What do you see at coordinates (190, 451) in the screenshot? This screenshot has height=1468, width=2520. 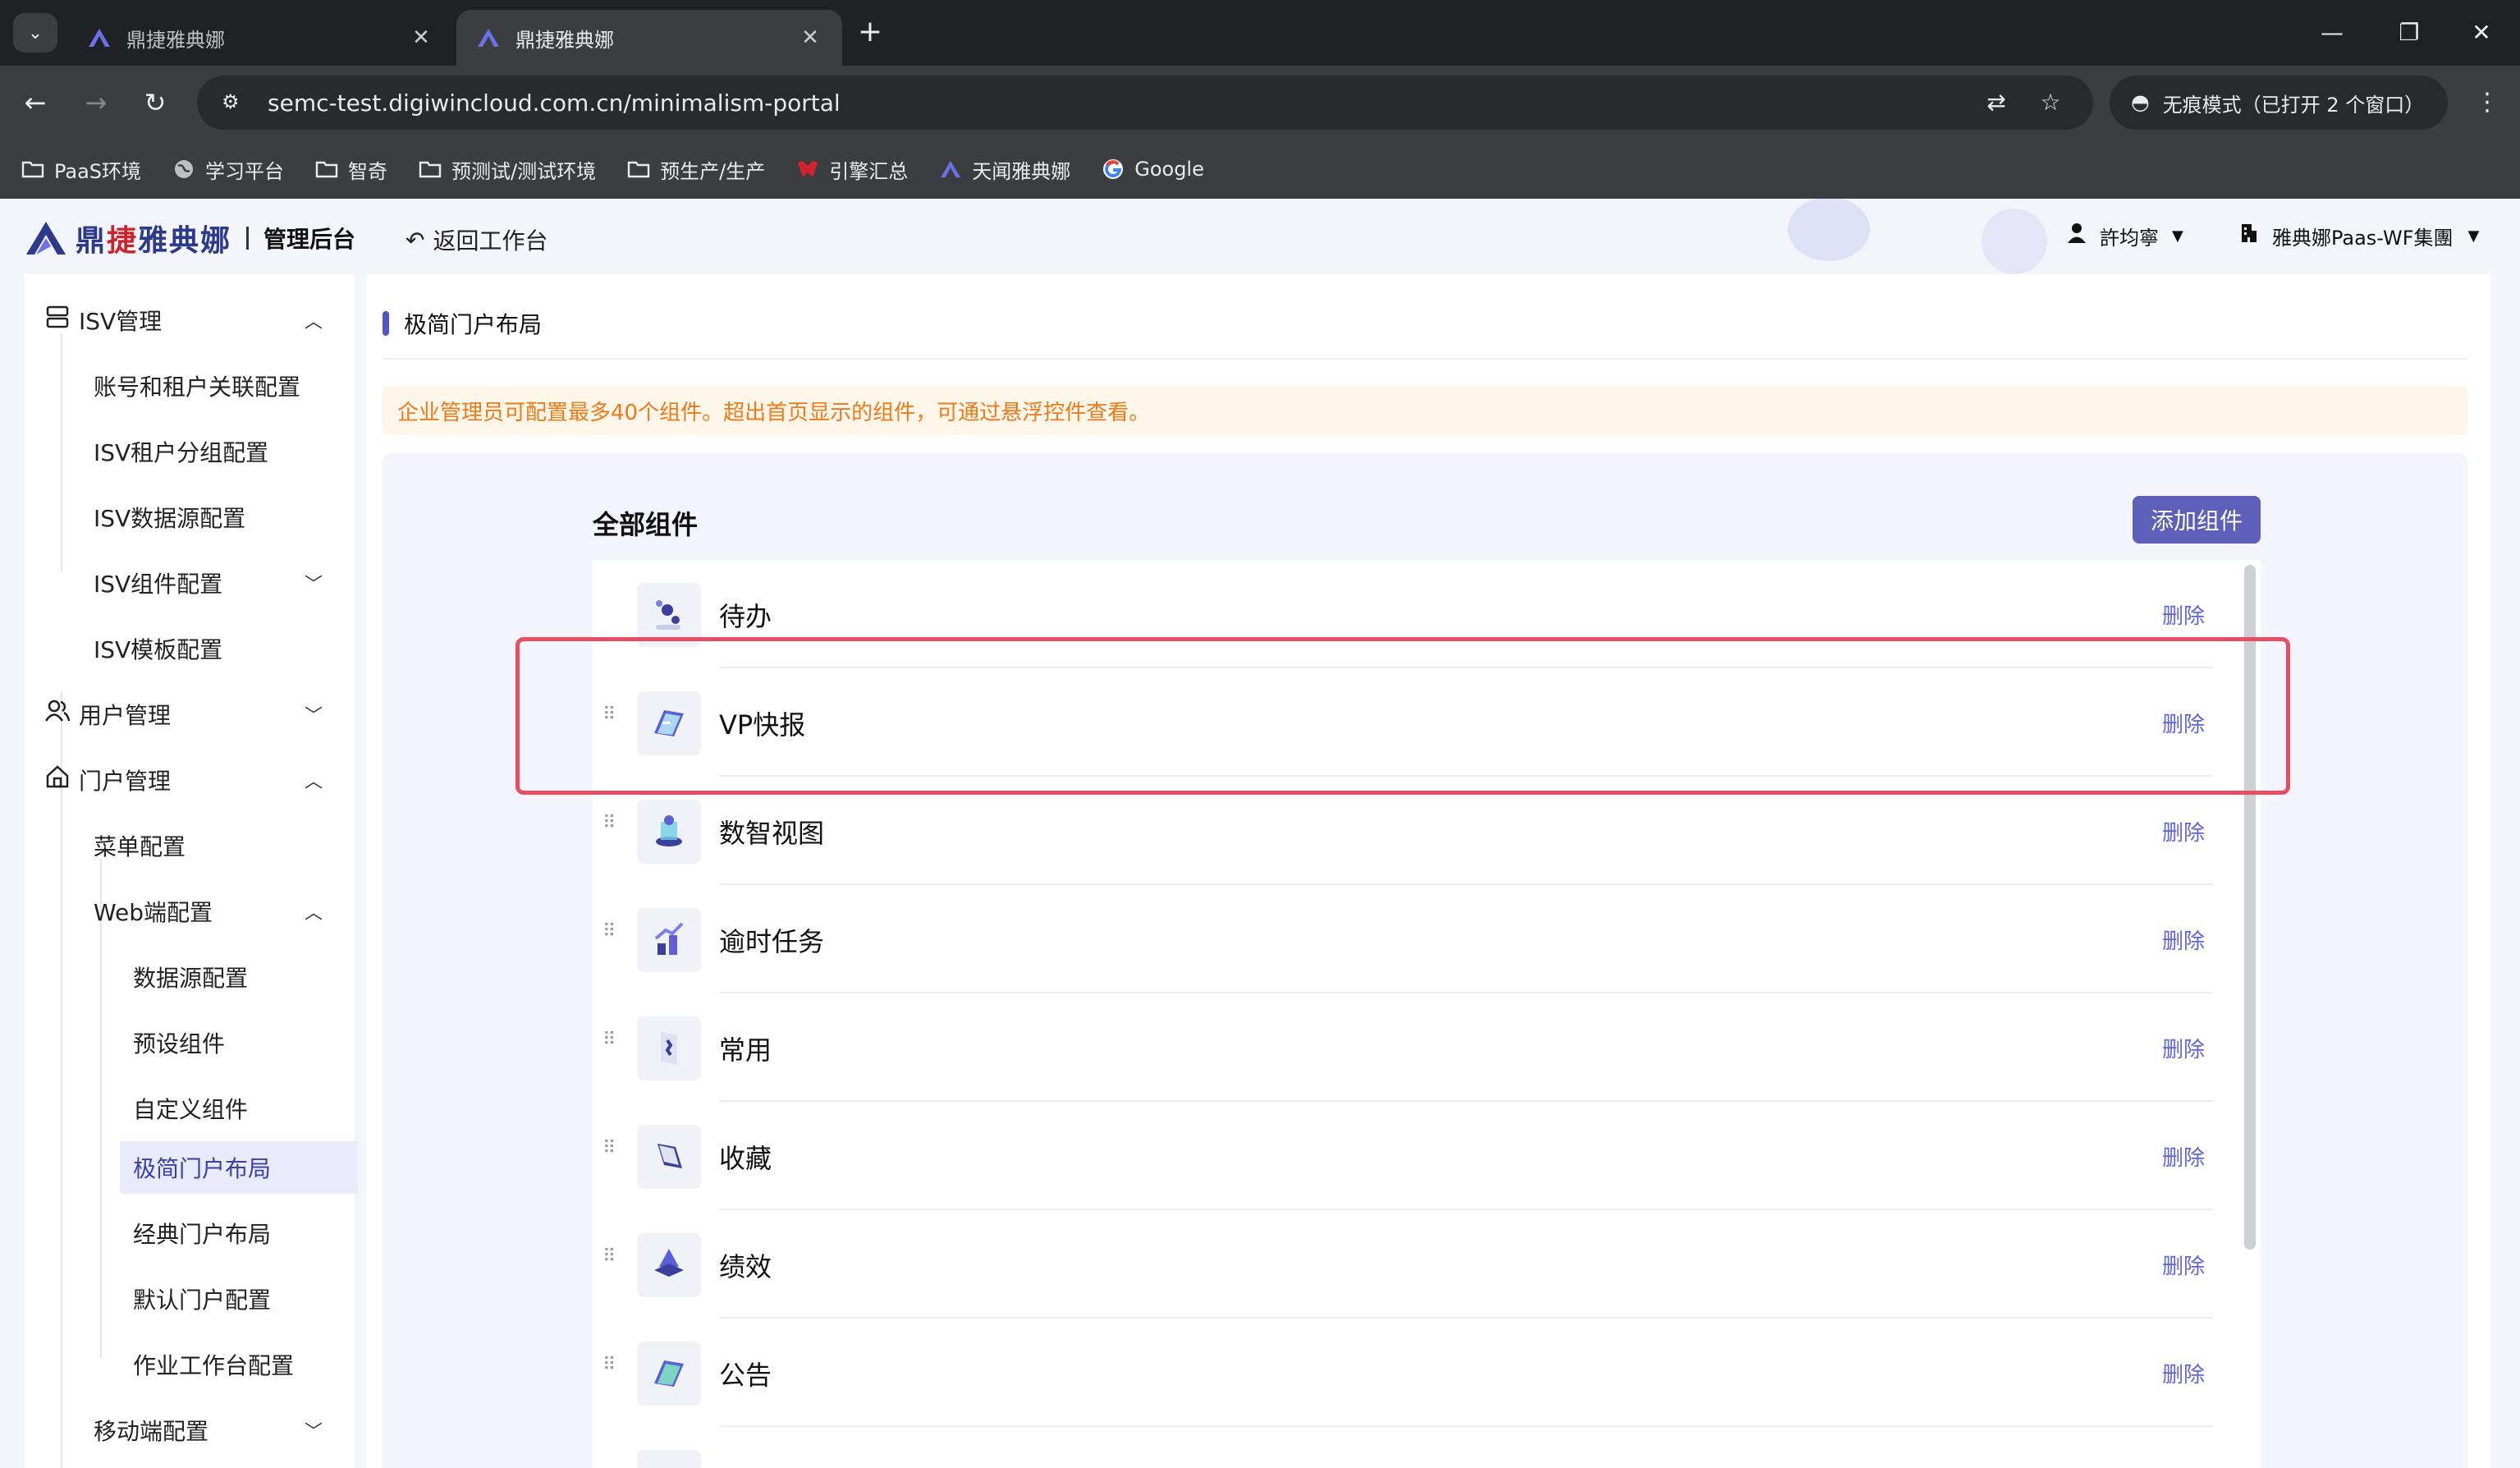 I see `sidebar-item-isv-tenant-group: ISV租户分组配置` at bounding box center [190, 451].